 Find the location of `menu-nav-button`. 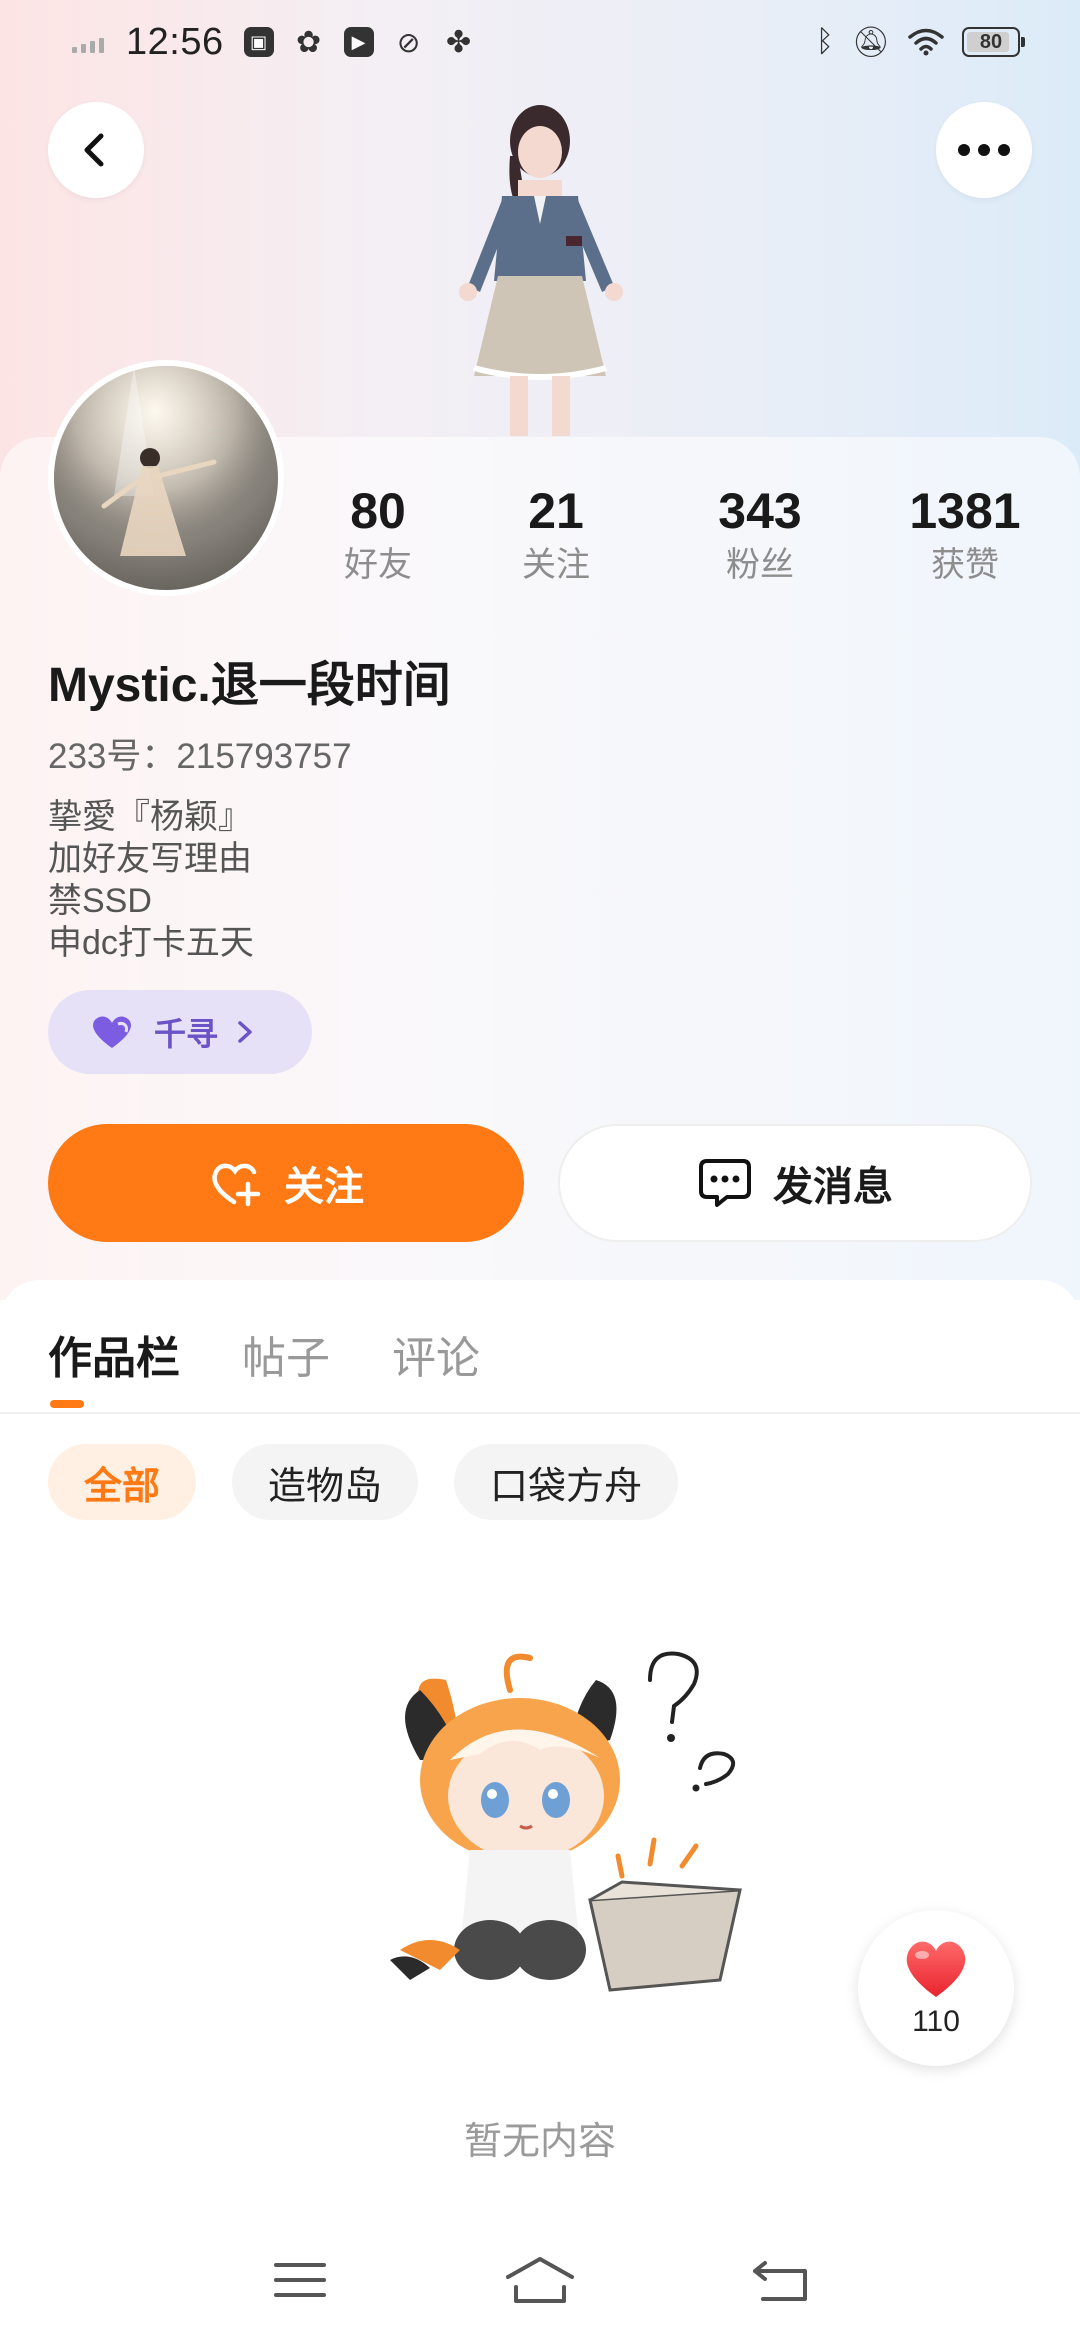

menu-nav-button is located at coordinates (300, 2280).